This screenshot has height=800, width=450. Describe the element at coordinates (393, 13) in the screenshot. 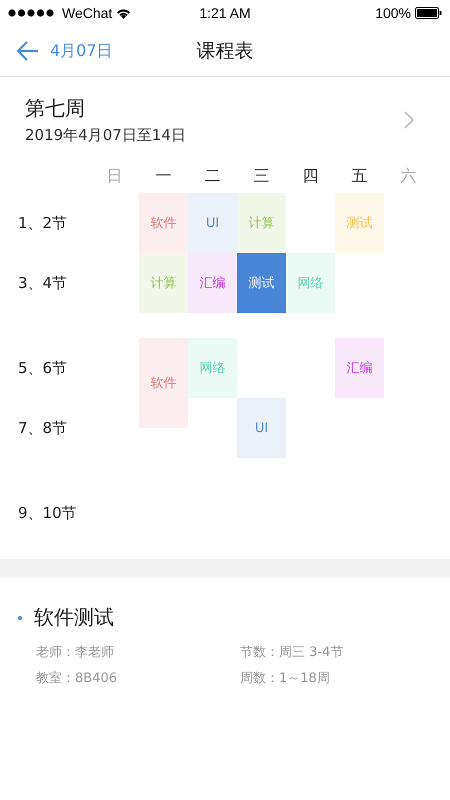

I see `battery-percent: 100%` at that location.